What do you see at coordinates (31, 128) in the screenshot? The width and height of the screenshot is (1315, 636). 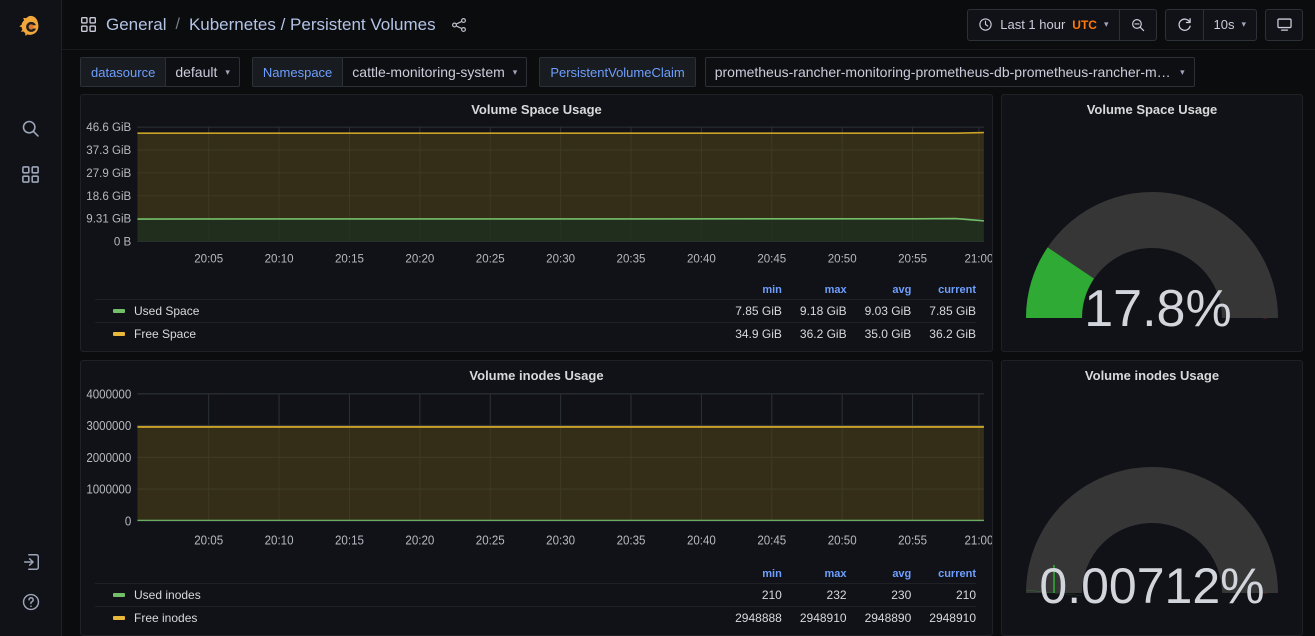 I see `sidebar-item-search` at bounding box center [31, 128].